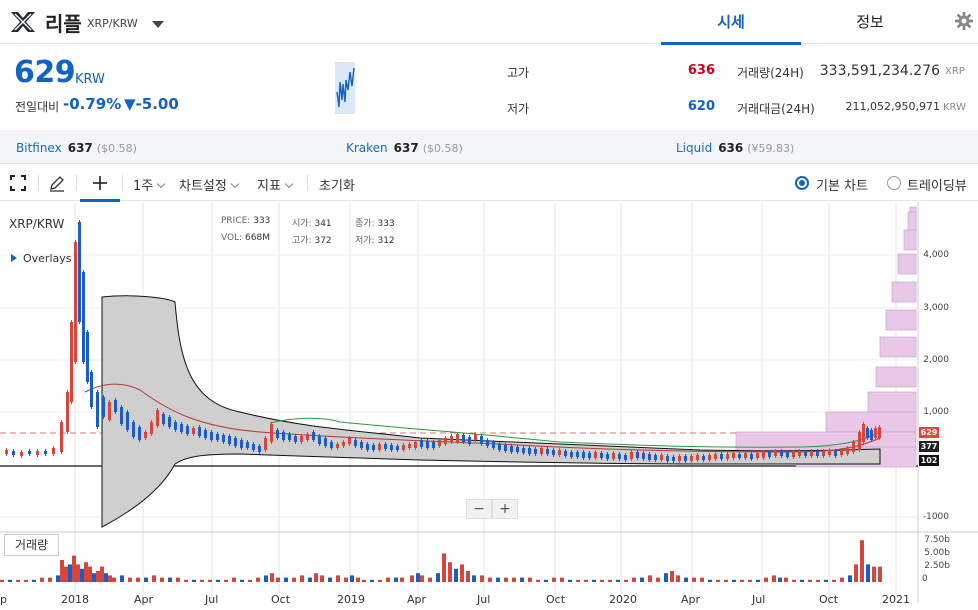 Image resolution: width=978 pixels, height=610 pixels. I want to click on volume-bars, so click(441, 561).